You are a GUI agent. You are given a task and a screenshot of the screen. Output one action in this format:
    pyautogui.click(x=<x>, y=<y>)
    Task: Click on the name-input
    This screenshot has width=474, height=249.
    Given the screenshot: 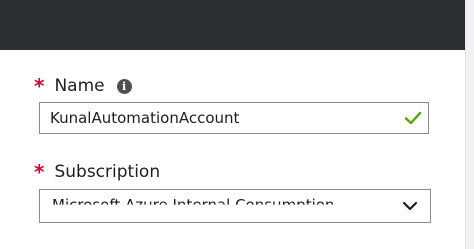 What is the action you would take?
    pyautogui.click(x=220, y=118)
    